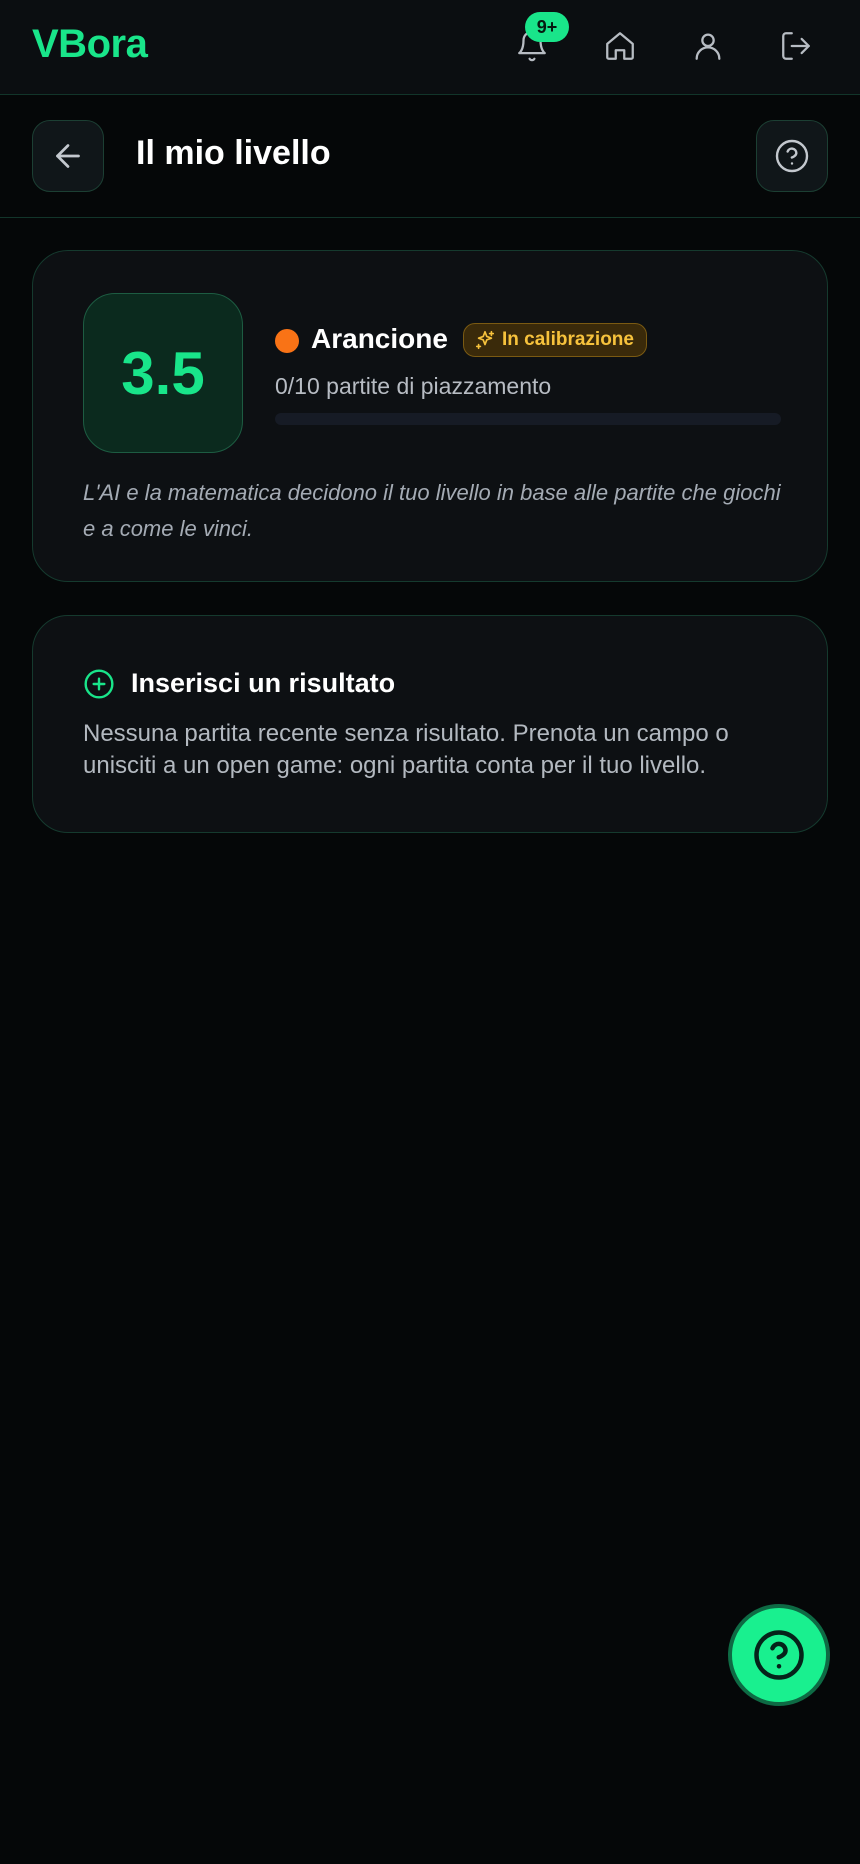  I want to click on insert-result-title: Inserisci un risultato, so click(263, 683).